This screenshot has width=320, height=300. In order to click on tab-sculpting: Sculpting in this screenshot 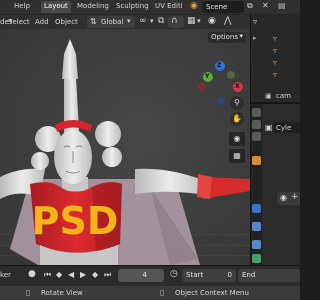, I will do `click(132, 6)`.